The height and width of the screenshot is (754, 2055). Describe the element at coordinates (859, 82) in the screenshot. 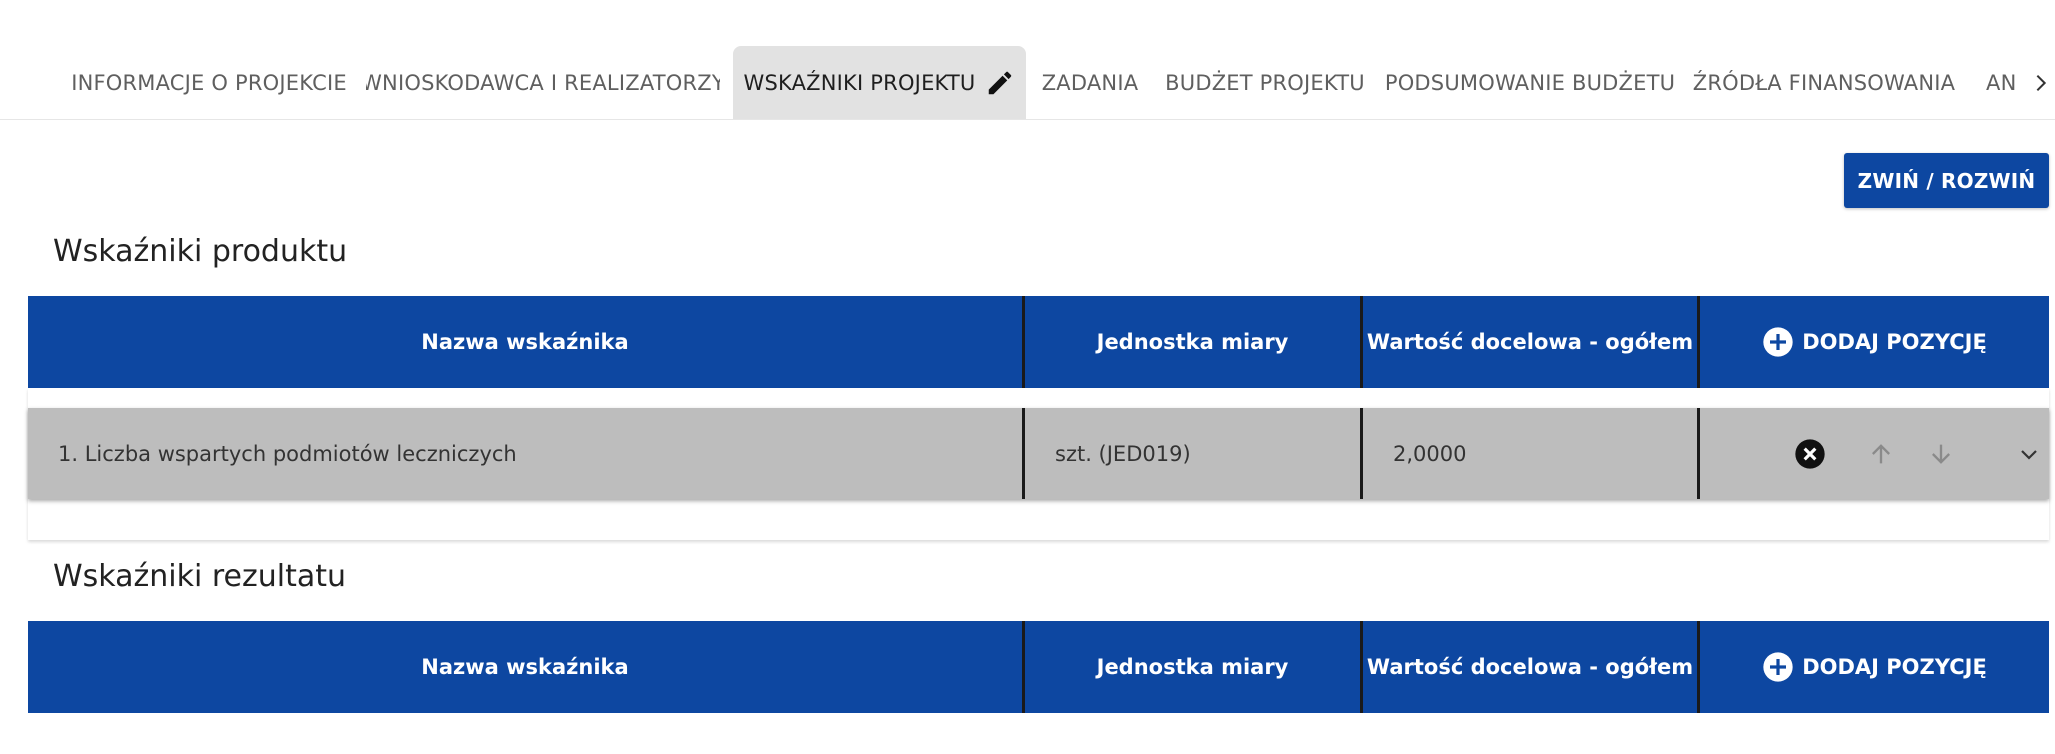

I see `tab-wskazniki-projektu-label: WSKAŹNIKI PROJEKTU` at that location.